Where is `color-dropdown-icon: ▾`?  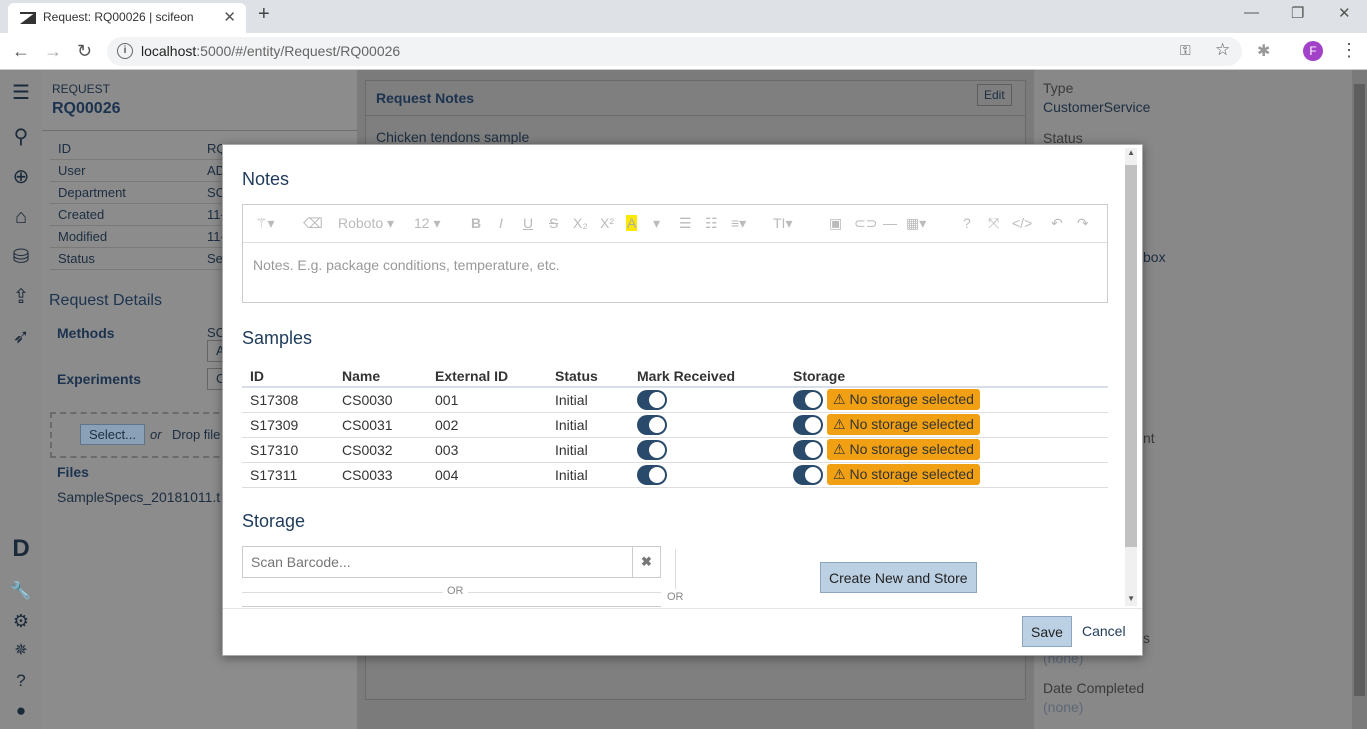 color-dropdown-icon: ▾ is located at coordinates (656, 223).